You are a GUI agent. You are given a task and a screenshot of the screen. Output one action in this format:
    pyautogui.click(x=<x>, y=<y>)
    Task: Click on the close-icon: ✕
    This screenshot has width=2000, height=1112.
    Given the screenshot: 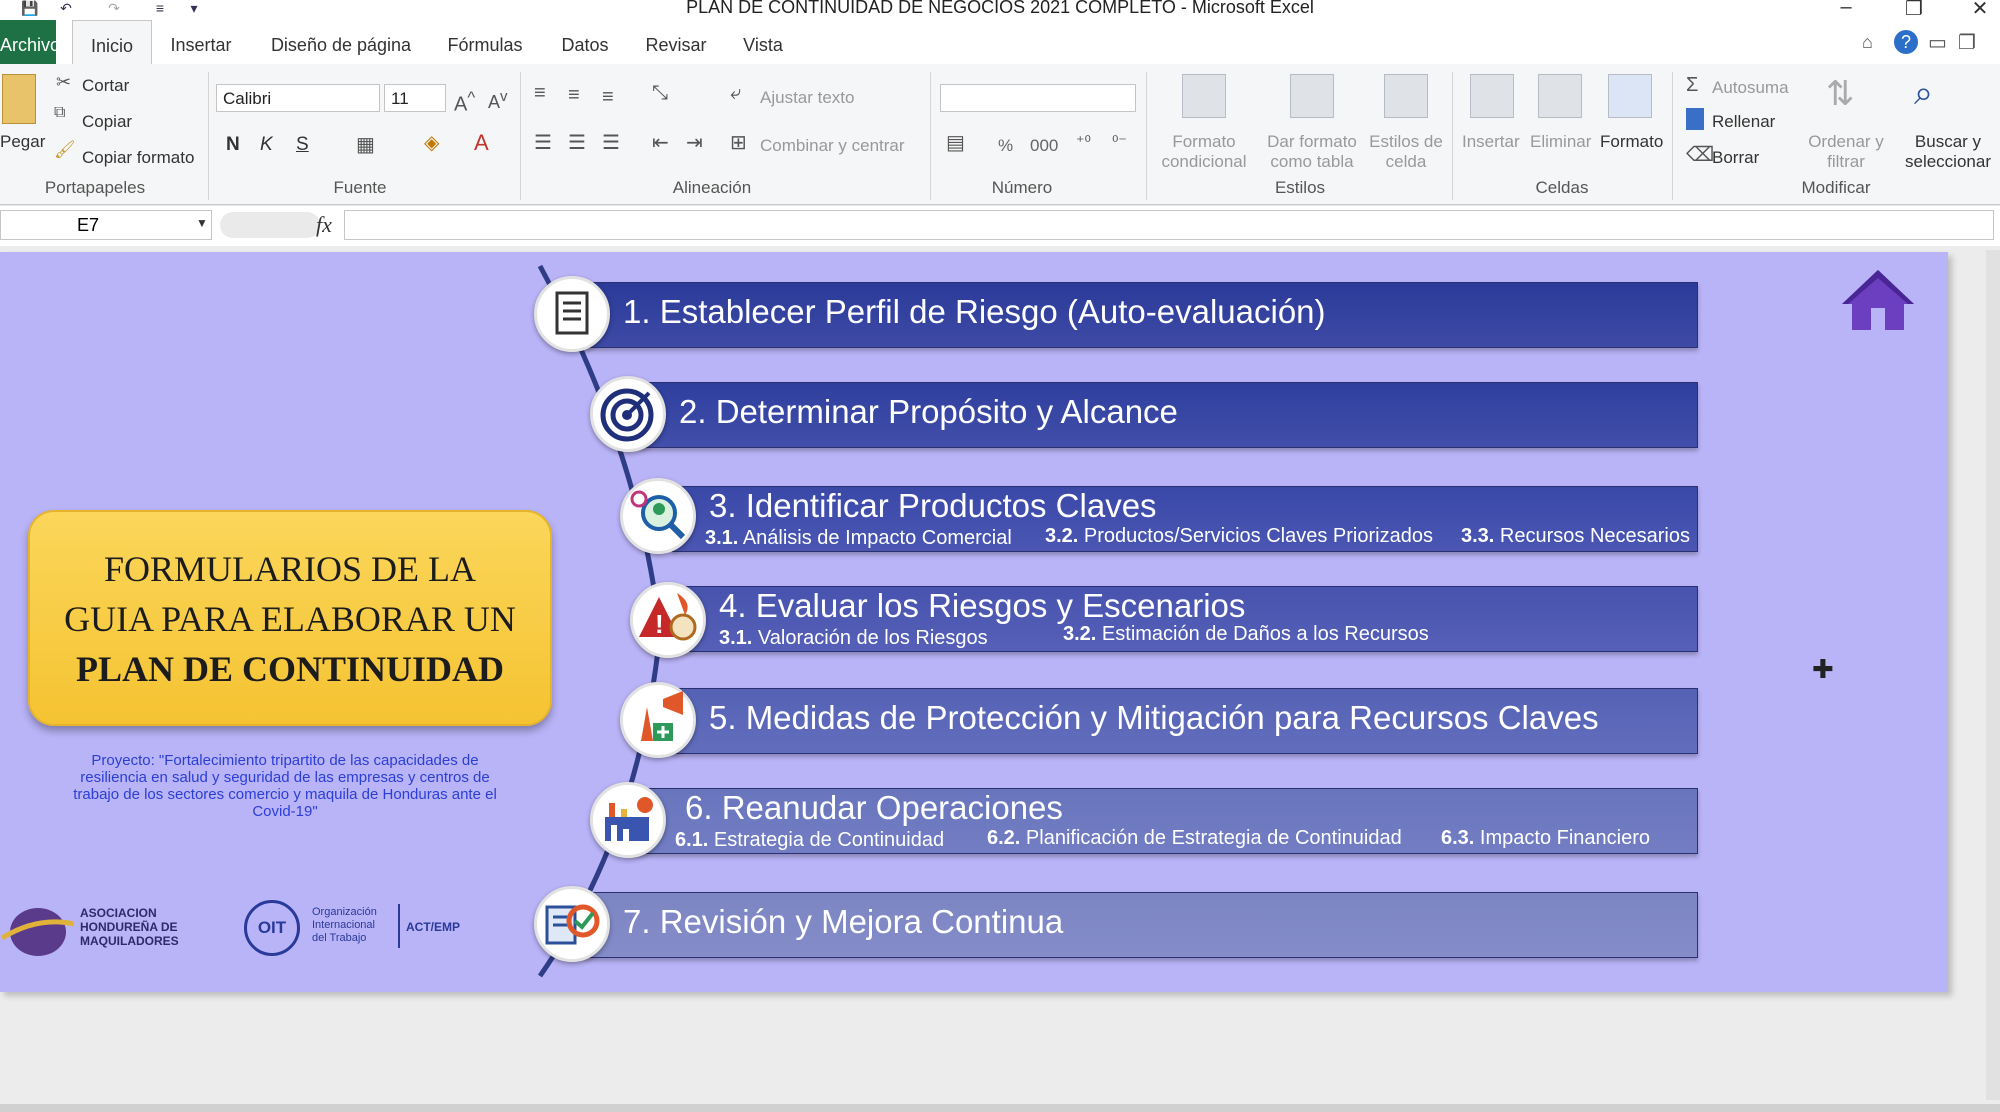 What is the action you would take?
    pyautogui.click(x=1980, y=10)
    